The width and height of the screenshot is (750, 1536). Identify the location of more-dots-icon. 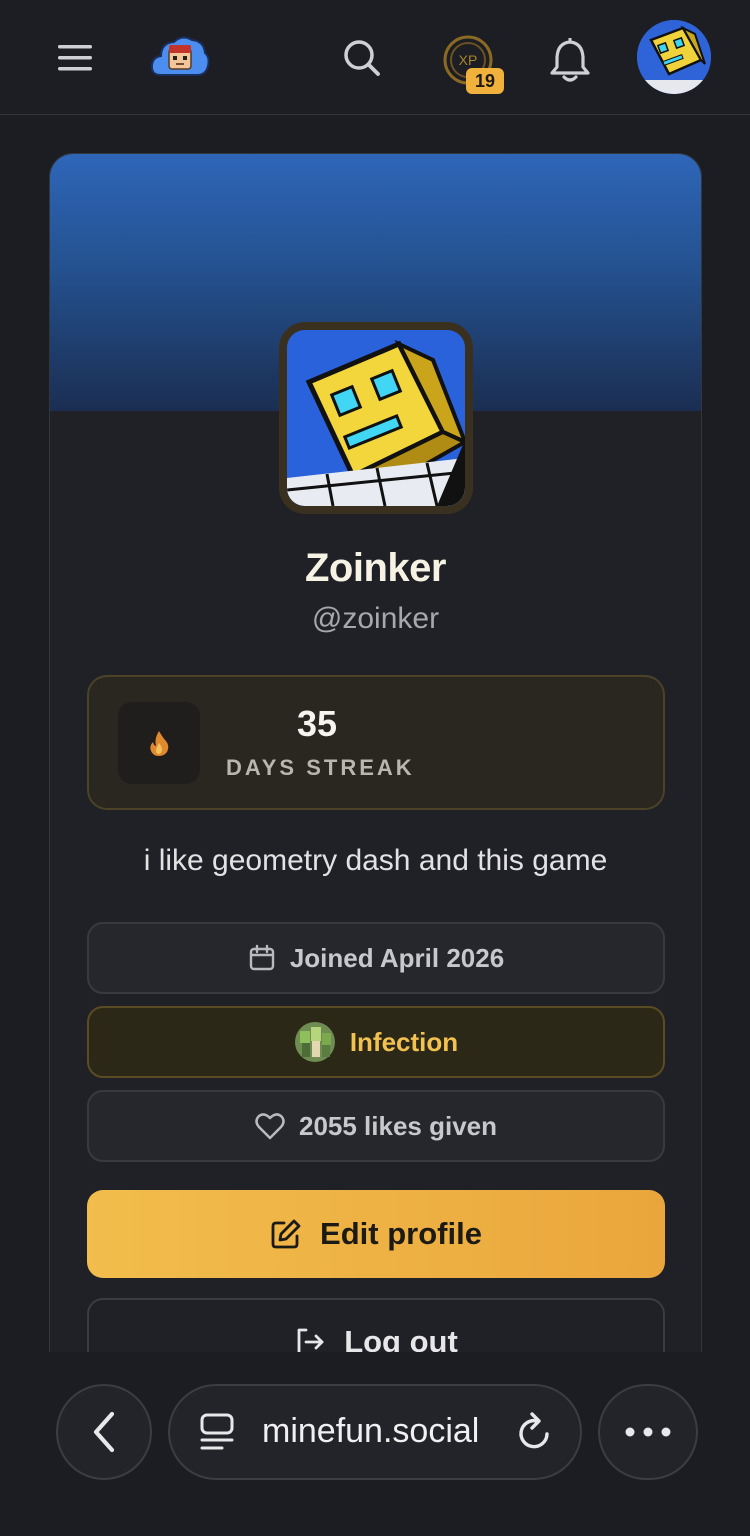
(648, 1432).